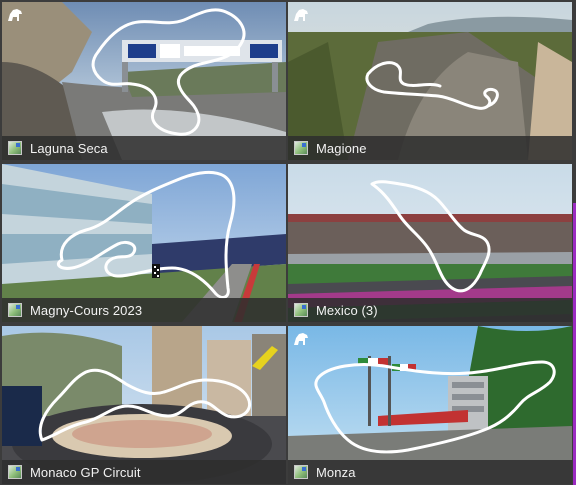  What do you see at coordinates (86, 310) in the screenshot?
I see `track-name: Magny-Cours 2023` at bounding box center [86, 310].